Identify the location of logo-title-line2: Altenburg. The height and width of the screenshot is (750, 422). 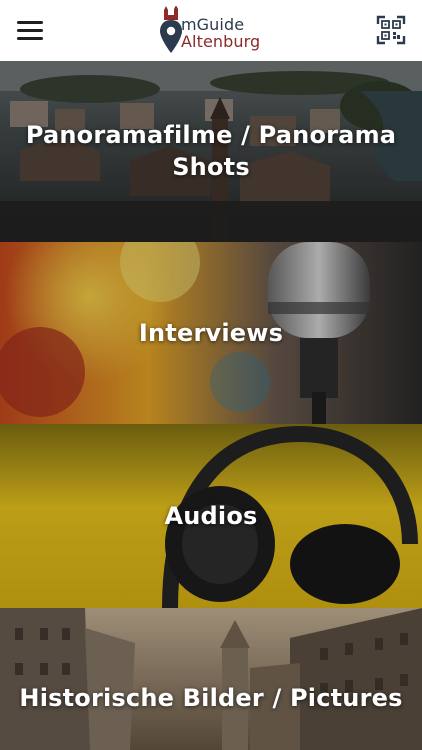
(221, 41).